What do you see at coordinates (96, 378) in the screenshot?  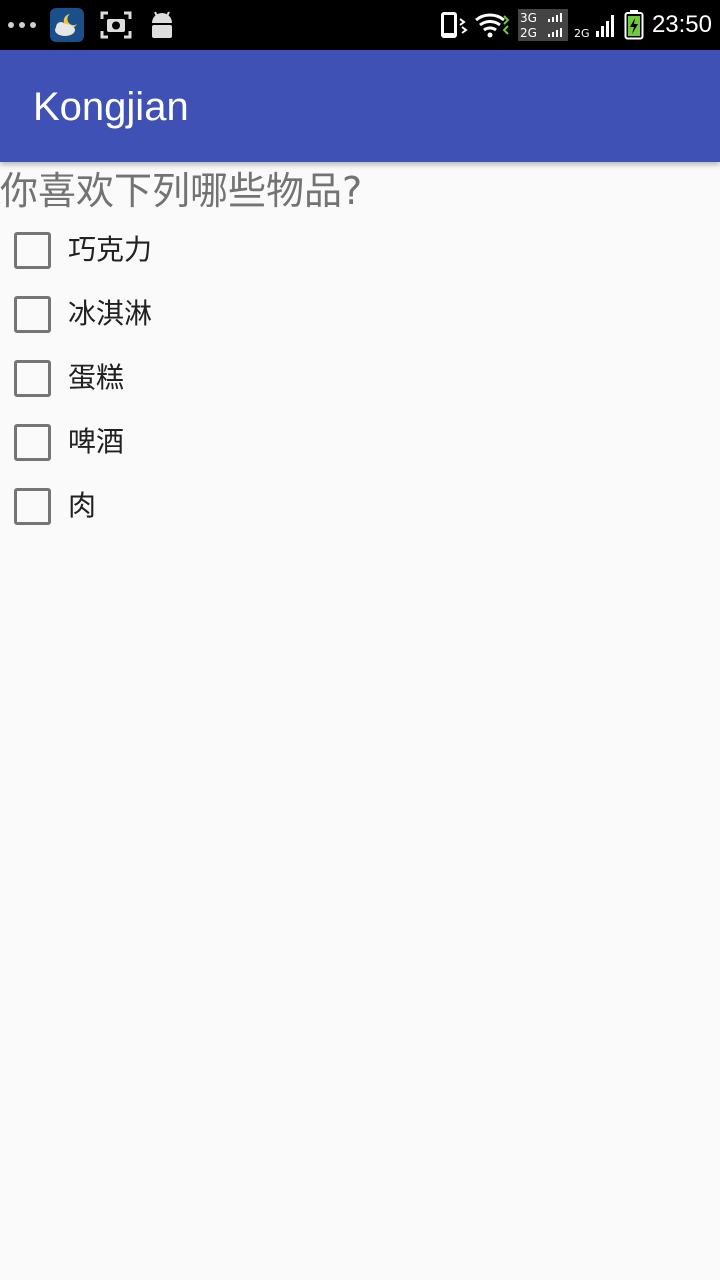 I see `checkbox-label: 蛋糕` at bounding box center [96, 378].